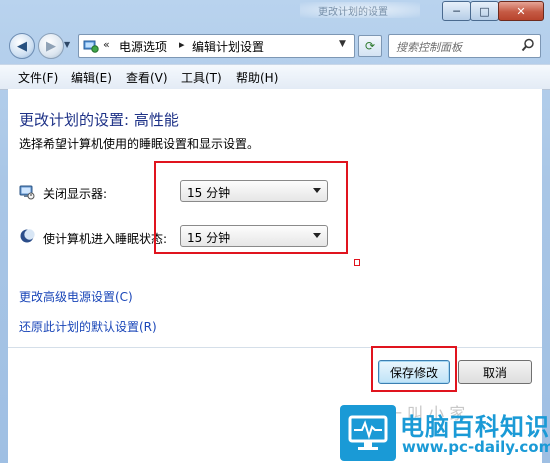 Image resolution: width=550 pixels, height=463 pixels. Describe the element at coordinates (353, 12) in the screenshot. I see `window-title: 更改计划的设置` at that location.